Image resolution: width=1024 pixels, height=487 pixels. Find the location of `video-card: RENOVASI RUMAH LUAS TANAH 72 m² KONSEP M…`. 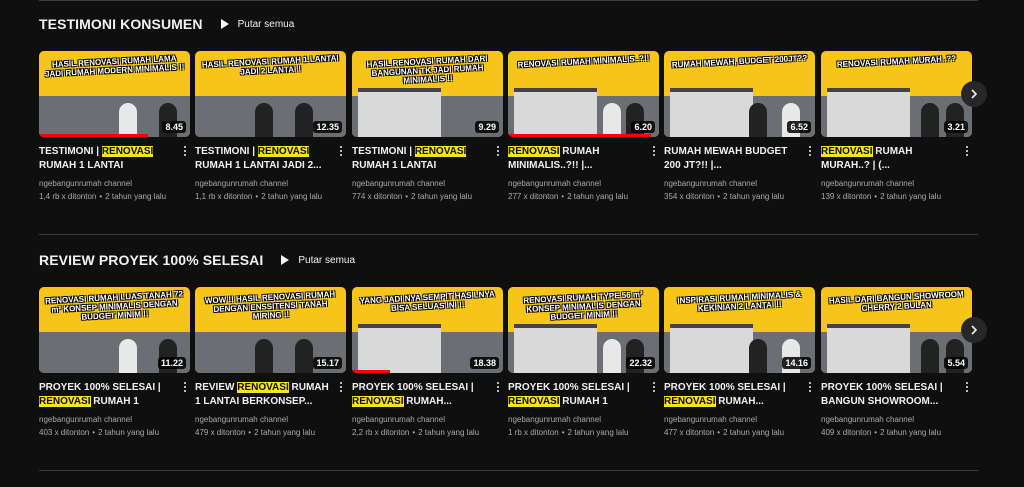

video-card: RENOVASI RUMAH LUAS TANAH 72 m² KONSEP M… is located at coordinates (114, 363).